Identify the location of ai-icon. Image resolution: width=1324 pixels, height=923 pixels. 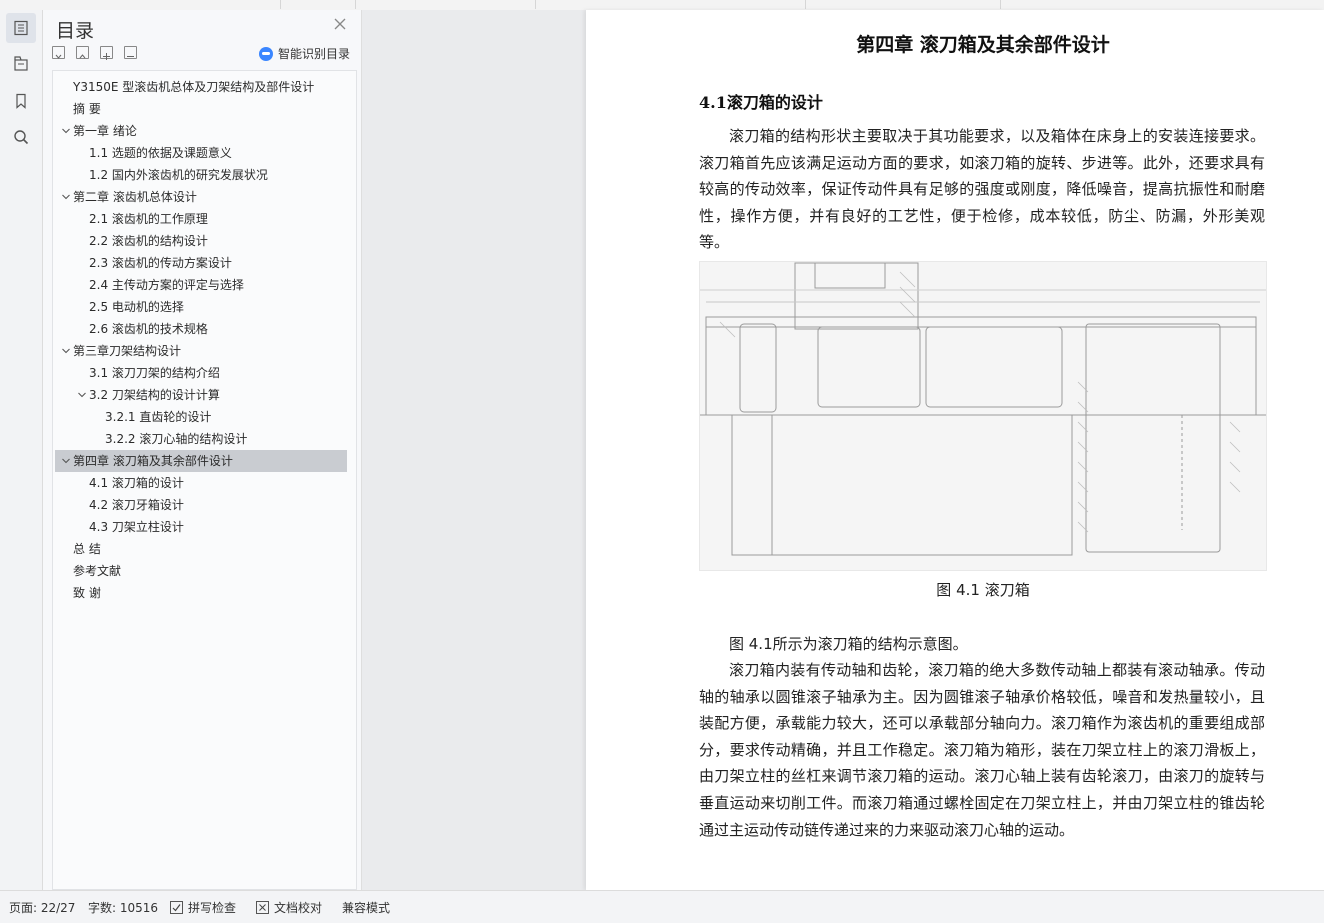
(266, 53).